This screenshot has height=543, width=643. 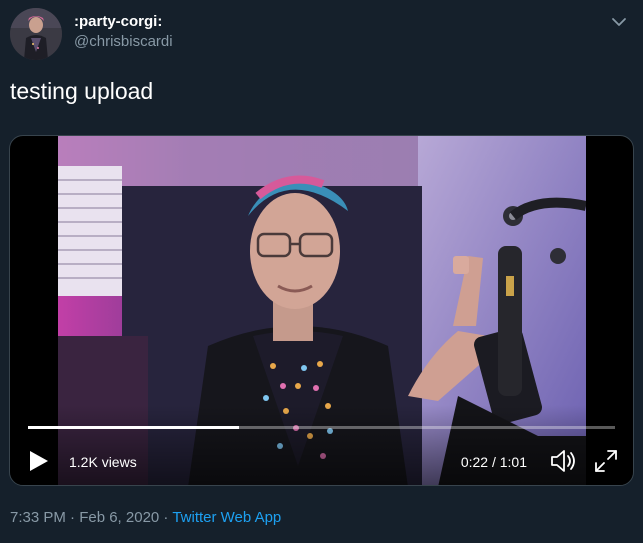 What do you see at coordinates (493, 462) in the screenshot?
I see `video-time: 0:22 / 1:01` at bounding box center [493, 462].